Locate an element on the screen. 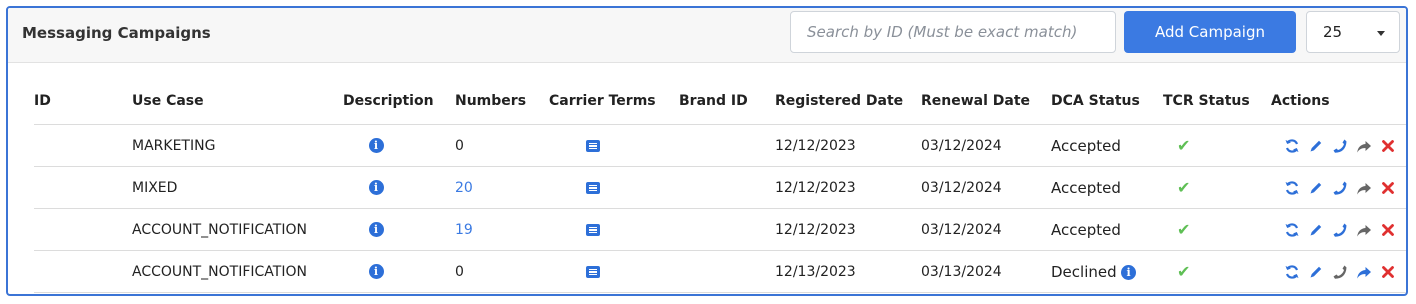 This screenshot has width=1416, height=304. page-title: Messaging Campaigns is located at coordinates (116, 33).